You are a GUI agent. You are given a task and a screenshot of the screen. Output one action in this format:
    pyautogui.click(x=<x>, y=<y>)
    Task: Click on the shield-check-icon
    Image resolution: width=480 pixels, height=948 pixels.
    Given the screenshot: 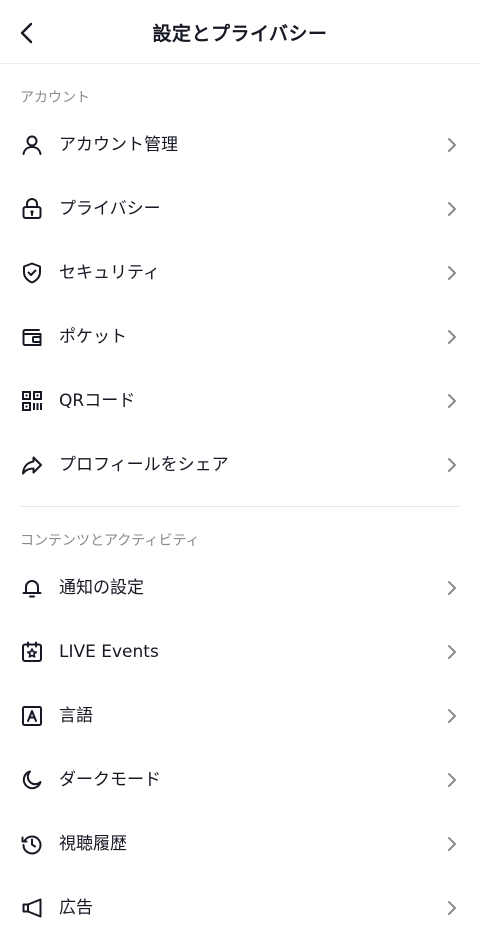 What is the action you would take?
    pyautogui.click(x=32, y=273)
    